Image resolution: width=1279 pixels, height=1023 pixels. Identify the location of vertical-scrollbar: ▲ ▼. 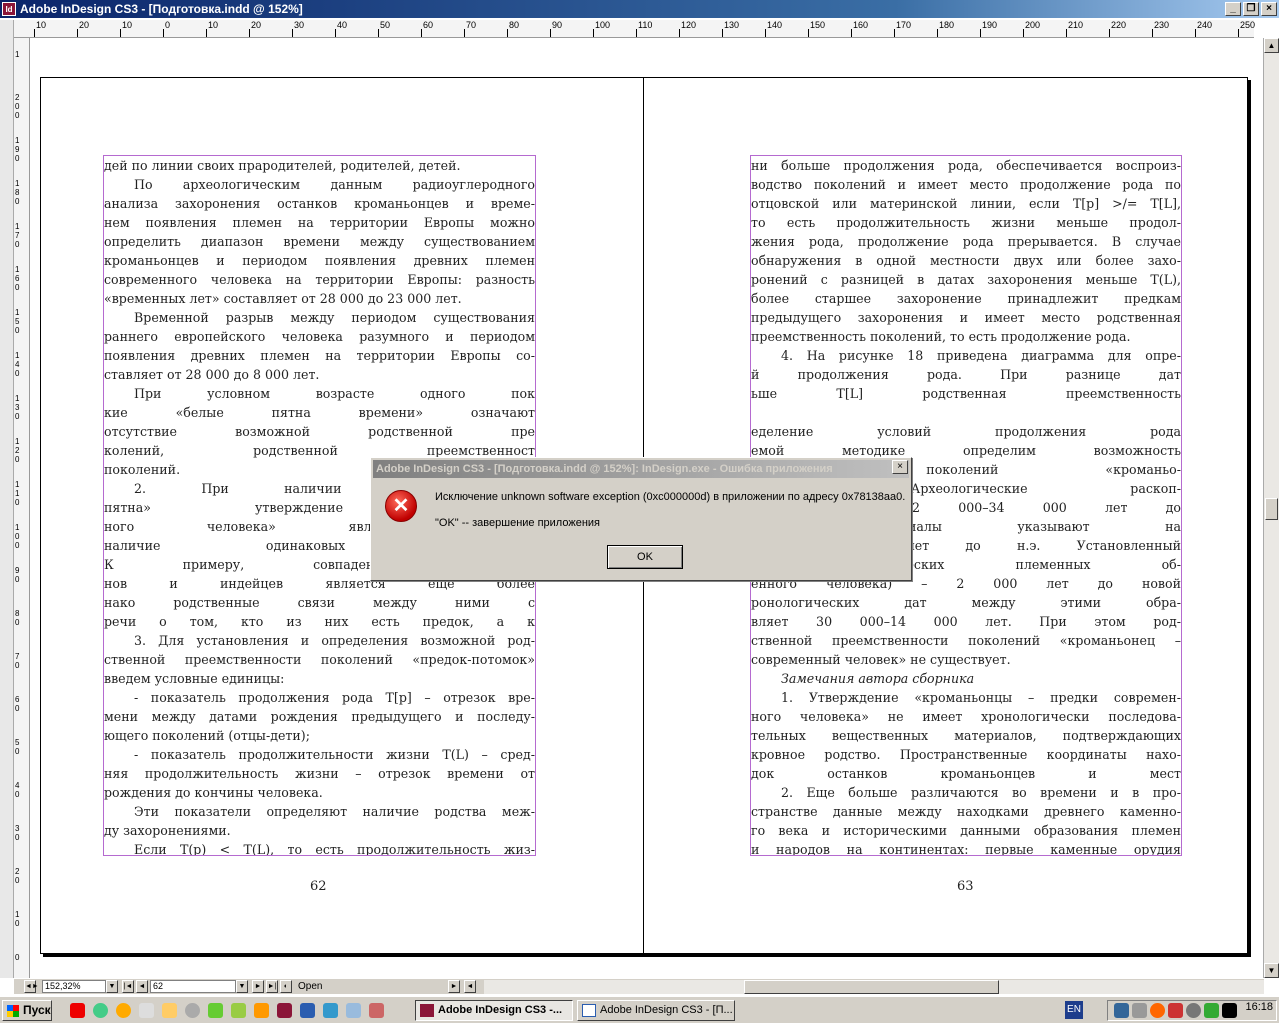
(1271, 508).